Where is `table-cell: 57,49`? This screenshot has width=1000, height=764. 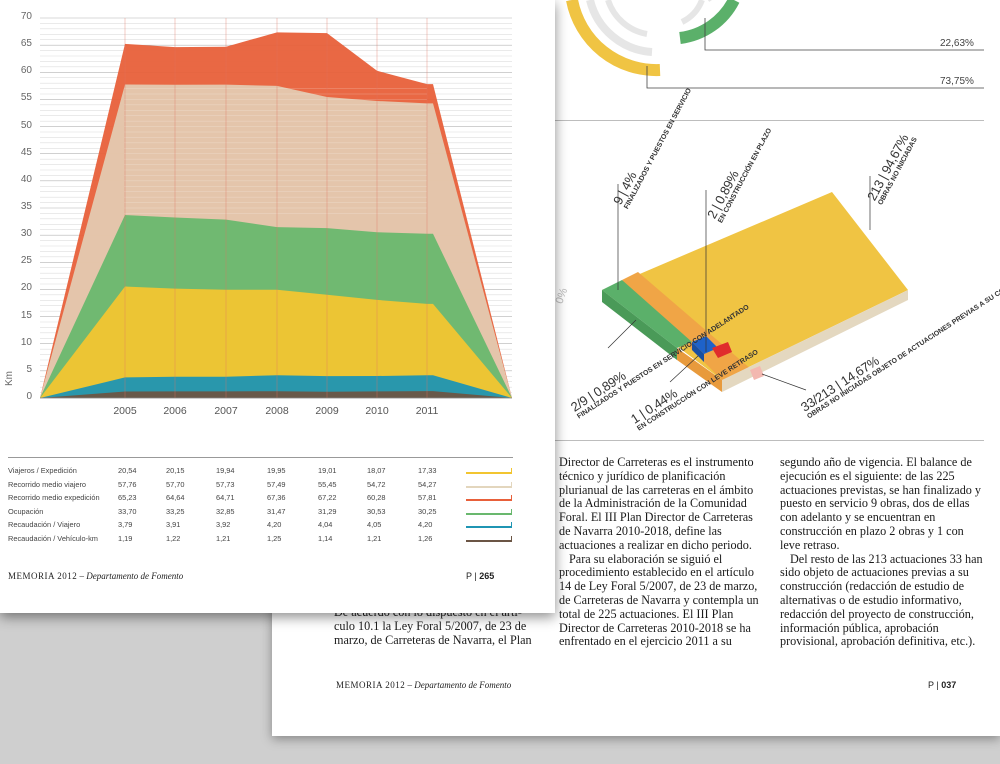
table-cell: 57,49 is located at coordinates (276, 484).